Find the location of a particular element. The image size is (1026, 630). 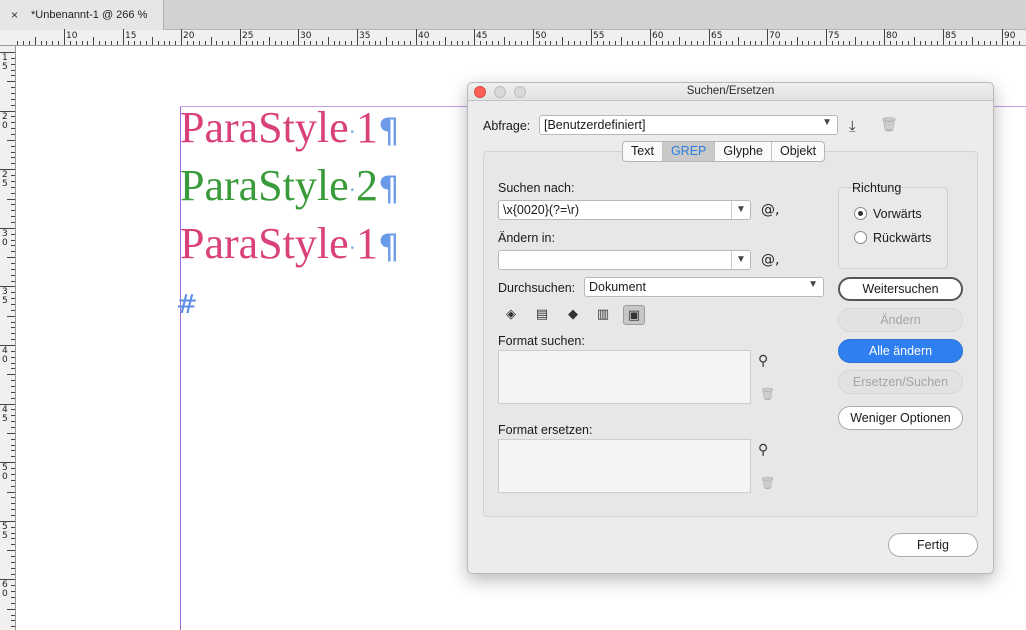

fewer-options-button: Weniger Optionen is located at coordinates (900, 418).